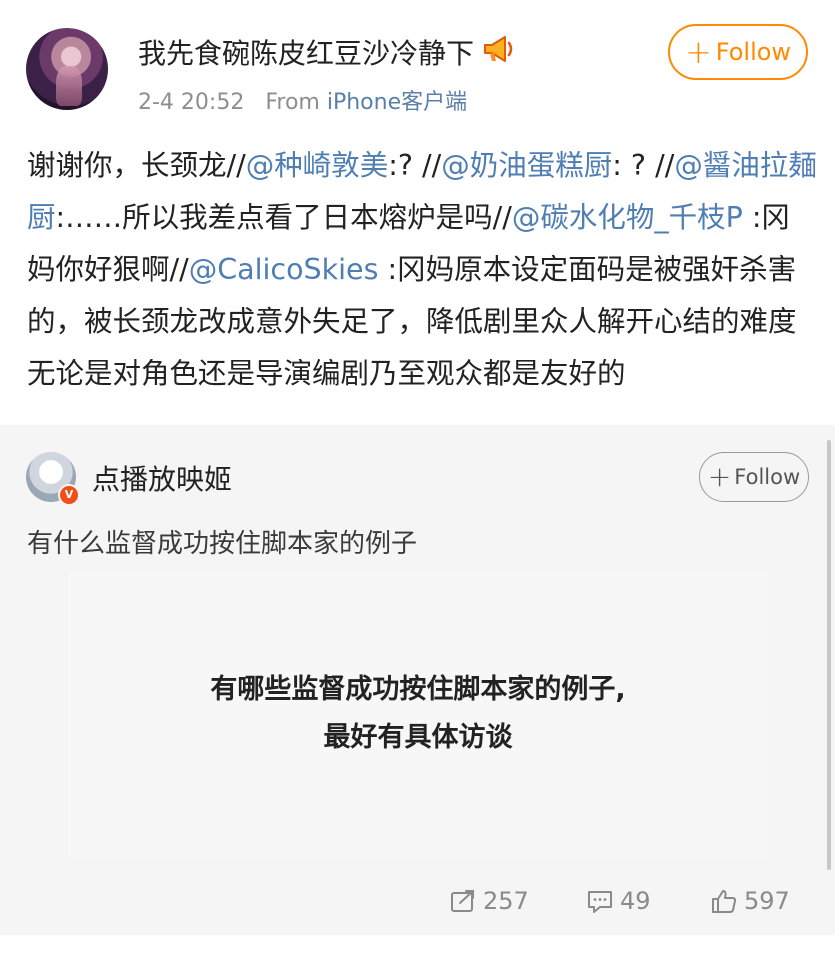 The width and height of the screenshot is (835, 960). I want to click on follow-button: + Follow, so click(738, 52).